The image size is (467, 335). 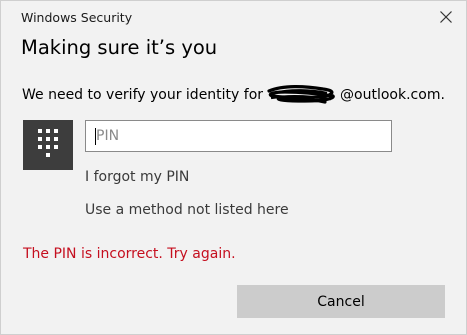 What do you see at coordinates (392, 95) in the screenshot?
I see `email-suffix: @outlook.com.` at bounding box center [392, 95].